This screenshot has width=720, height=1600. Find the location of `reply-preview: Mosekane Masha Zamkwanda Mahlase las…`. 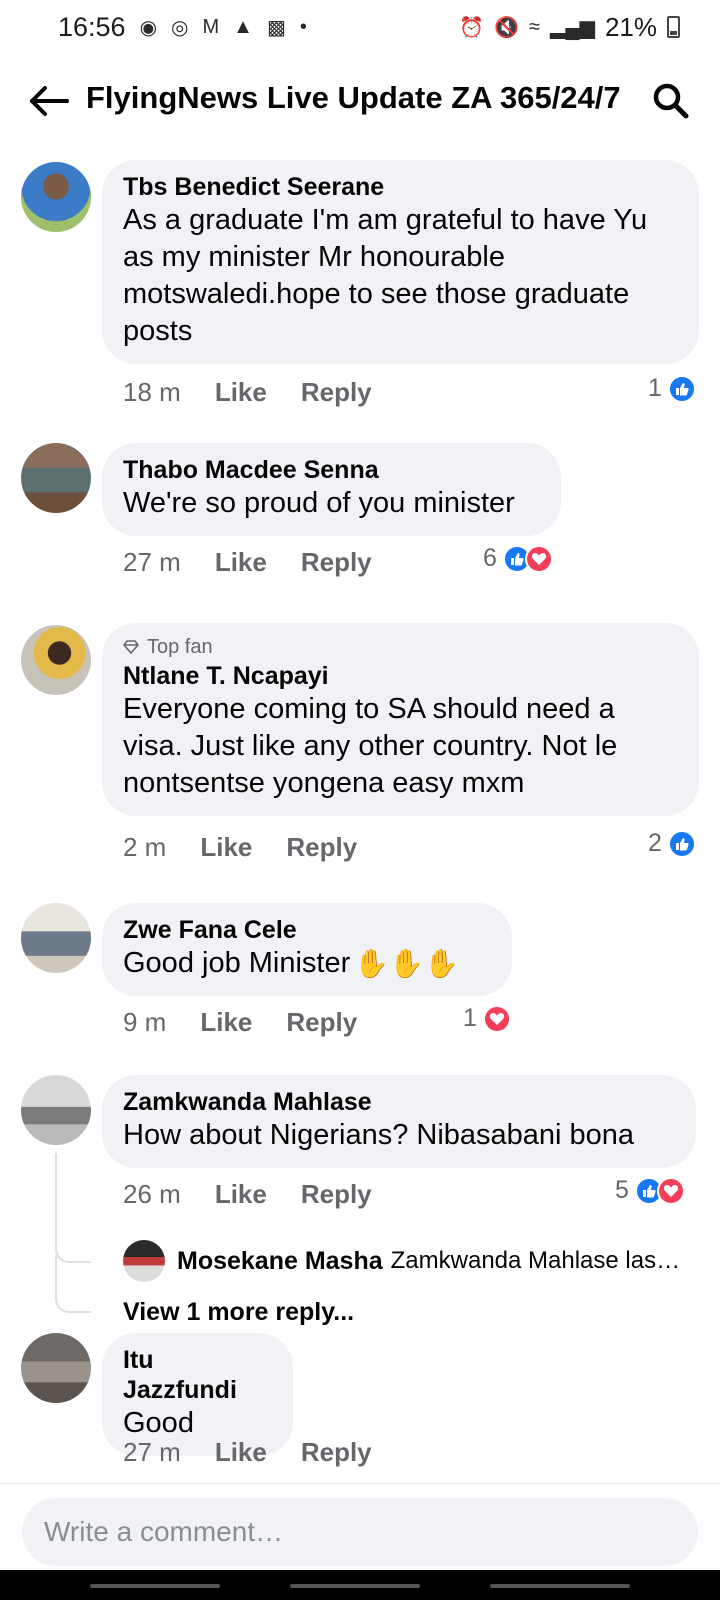

reply-preview: Mosekane Masha Zamkwanda Mahlase las… is located at coordinates (401, 1261).